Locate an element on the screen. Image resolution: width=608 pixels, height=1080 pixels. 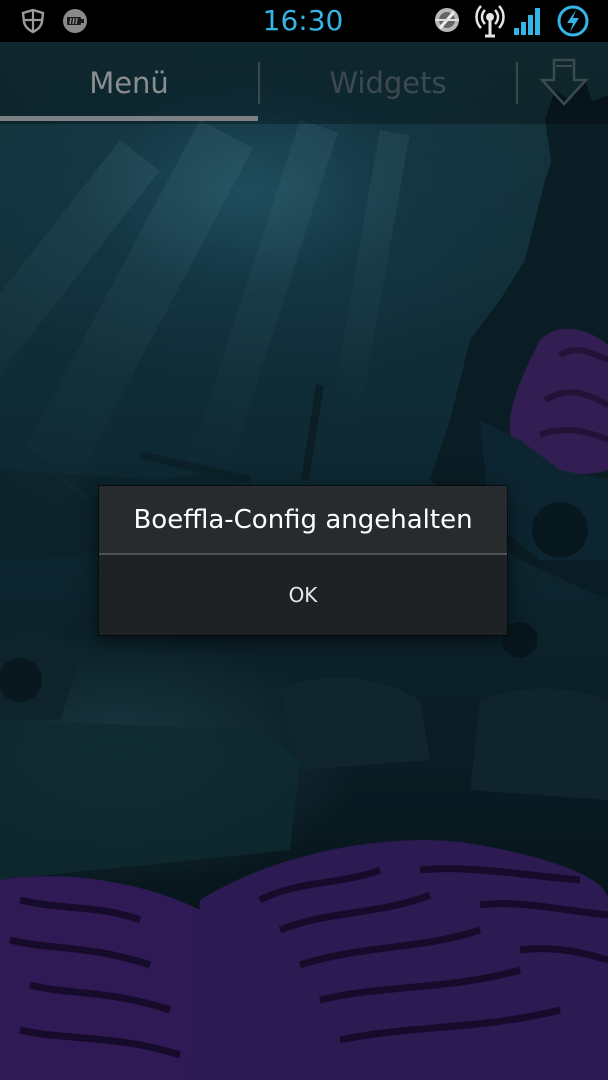
app-stopped-dialog: Boeffla-Config angehalten OK is located at coordinates (303, 560).